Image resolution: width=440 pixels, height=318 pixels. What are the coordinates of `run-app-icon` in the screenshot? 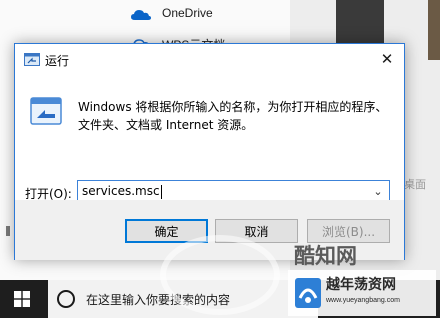 It's located at (32, 59).